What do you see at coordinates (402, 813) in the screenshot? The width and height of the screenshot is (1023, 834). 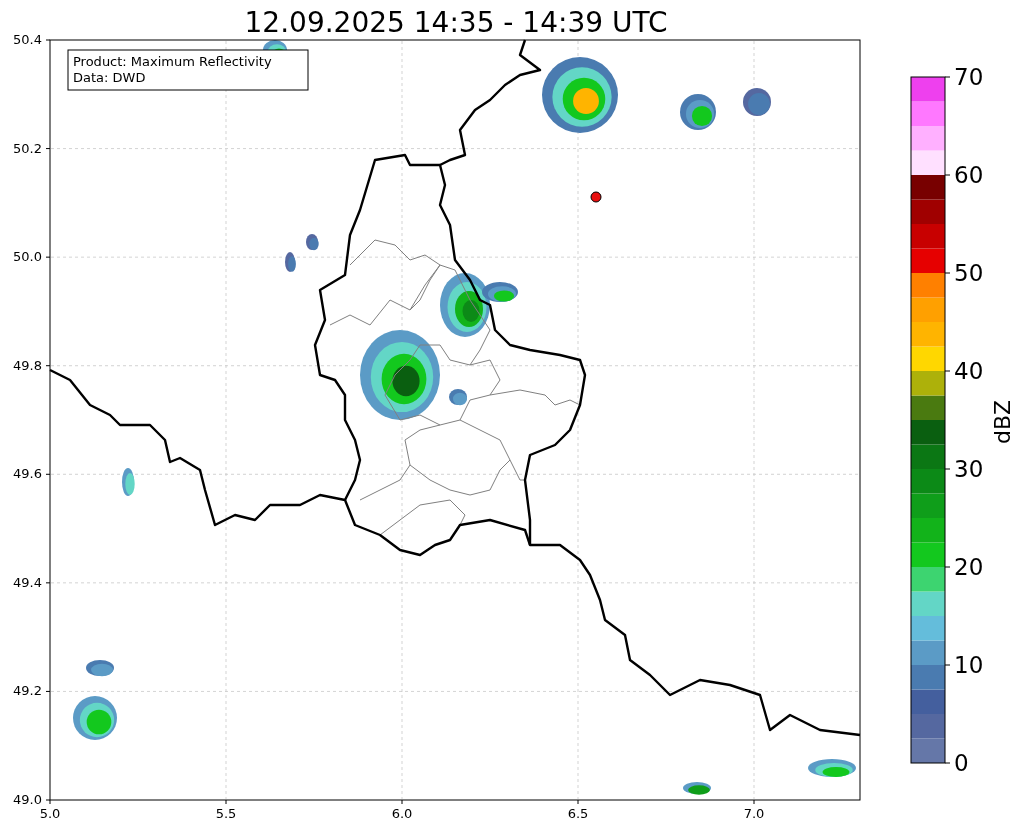 I see `x-axis-tick-label: 6.0` at bounding box center [402, 813].